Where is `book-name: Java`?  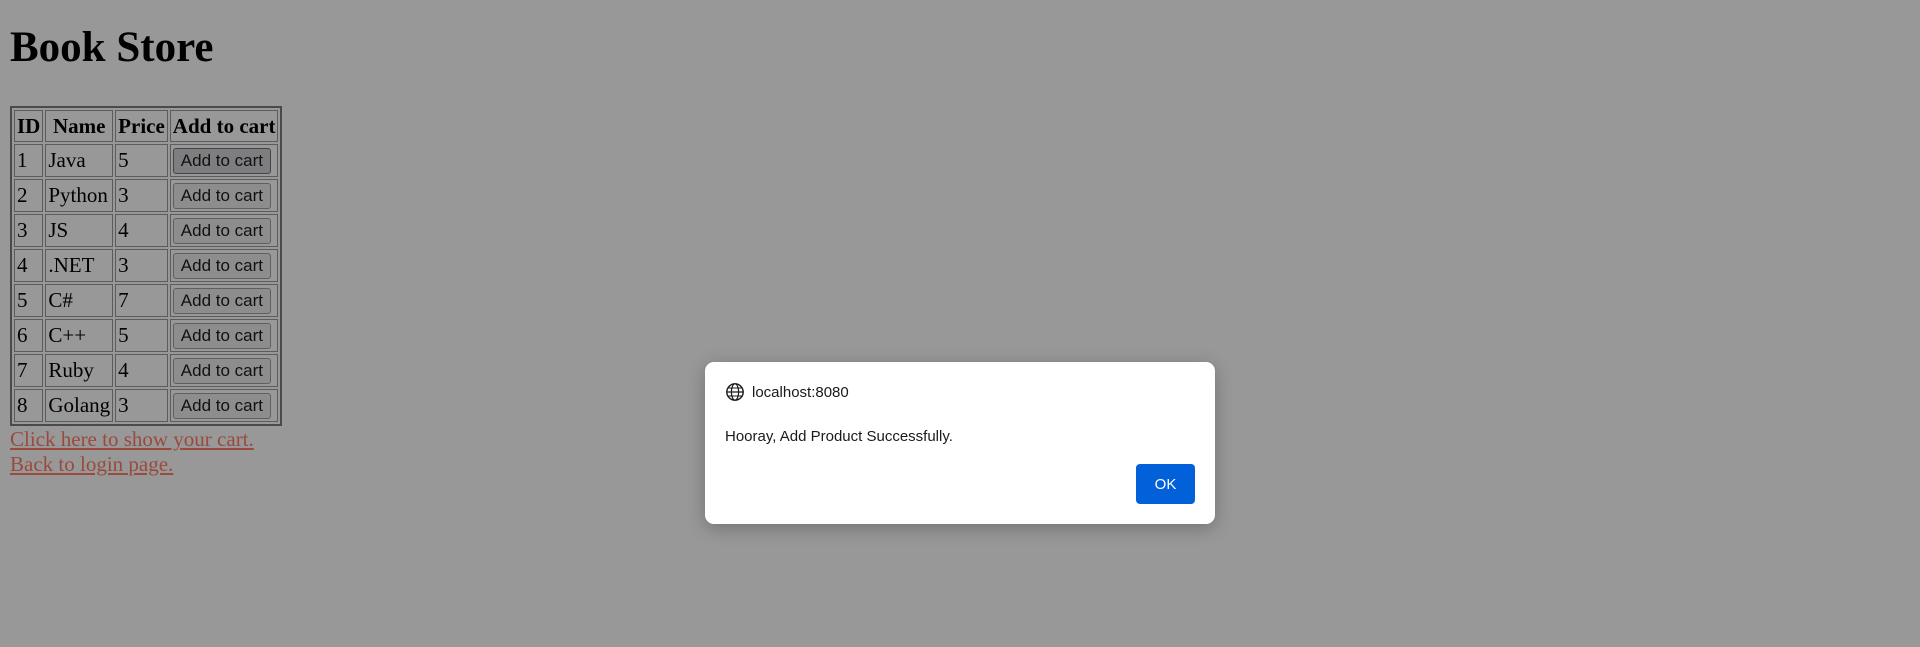
book-name: Java is located at coordinates (79, 160).